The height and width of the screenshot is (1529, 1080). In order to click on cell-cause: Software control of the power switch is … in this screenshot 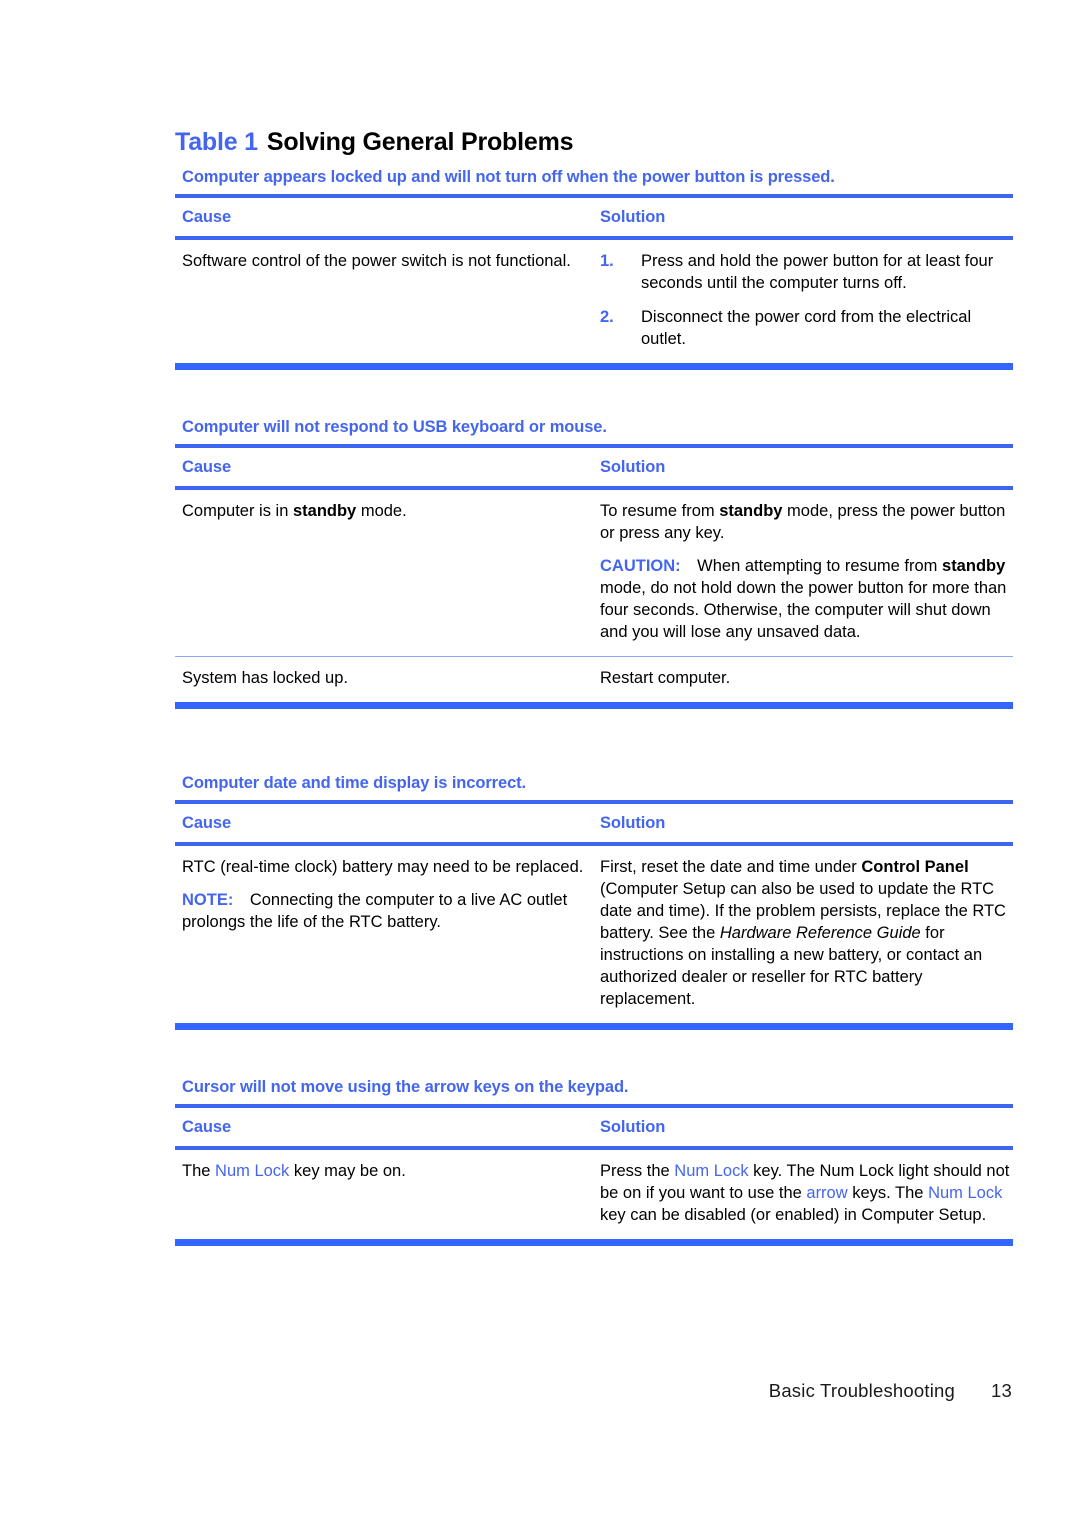, I will do `click(387, 301)`.